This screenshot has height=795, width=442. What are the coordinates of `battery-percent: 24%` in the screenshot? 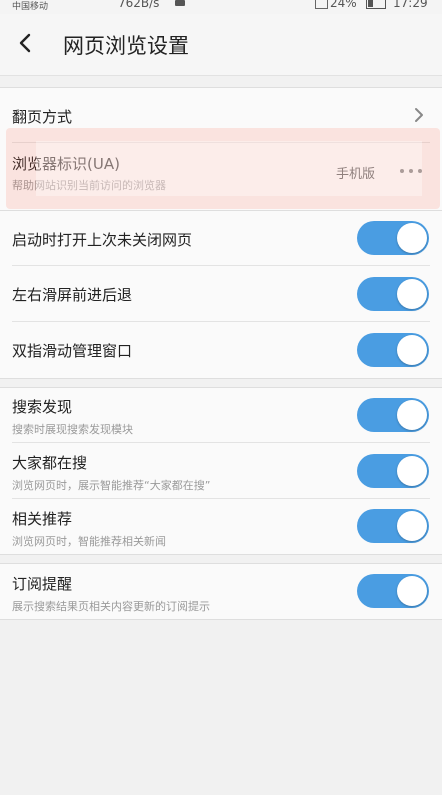 It's located at (343, 5).